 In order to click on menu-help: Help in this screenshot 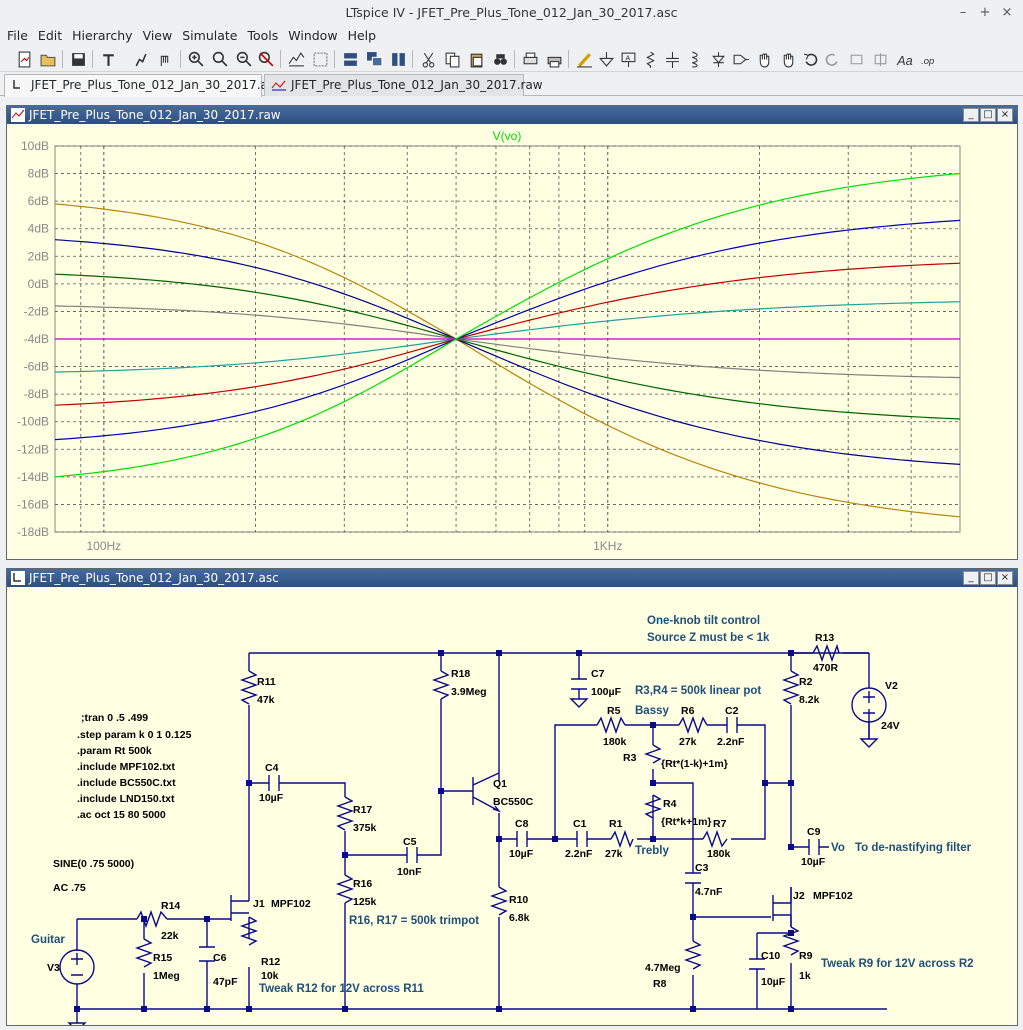, I will do `click(362, 36)`.